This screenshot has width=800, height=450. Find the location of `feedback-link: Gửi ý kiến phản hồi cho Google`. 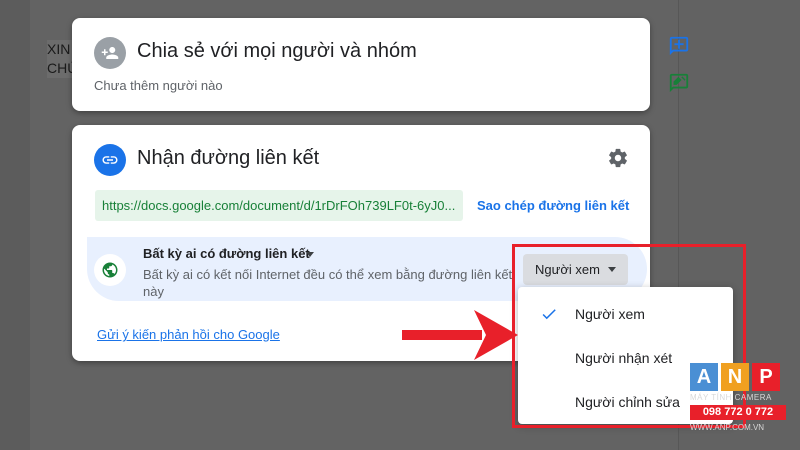

feedback-link: Gửi ý kiến phản hồi cho Google is located at coordinates (188, 334).